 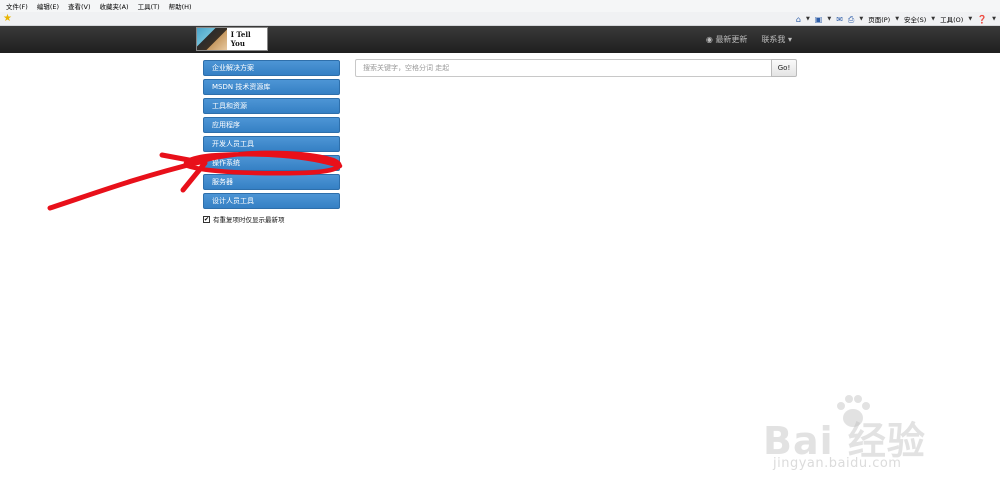 What do you see at coordinates (749, 39) in the screenshot?
I see `navbar-links: ◉ 最新更新 联系我 ▾` at bounding box center [749, 39].